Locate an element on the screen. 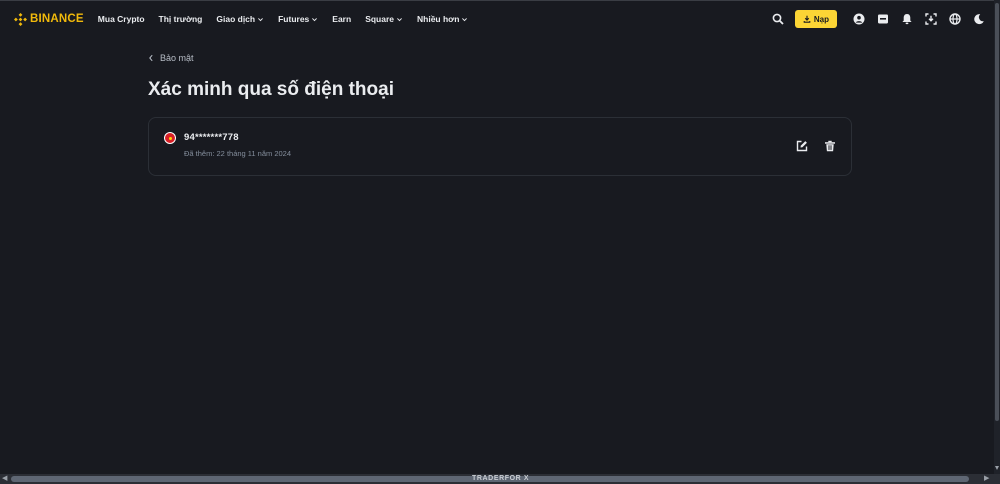  vietnam-flag-icon is located at coordinates (170, 138).